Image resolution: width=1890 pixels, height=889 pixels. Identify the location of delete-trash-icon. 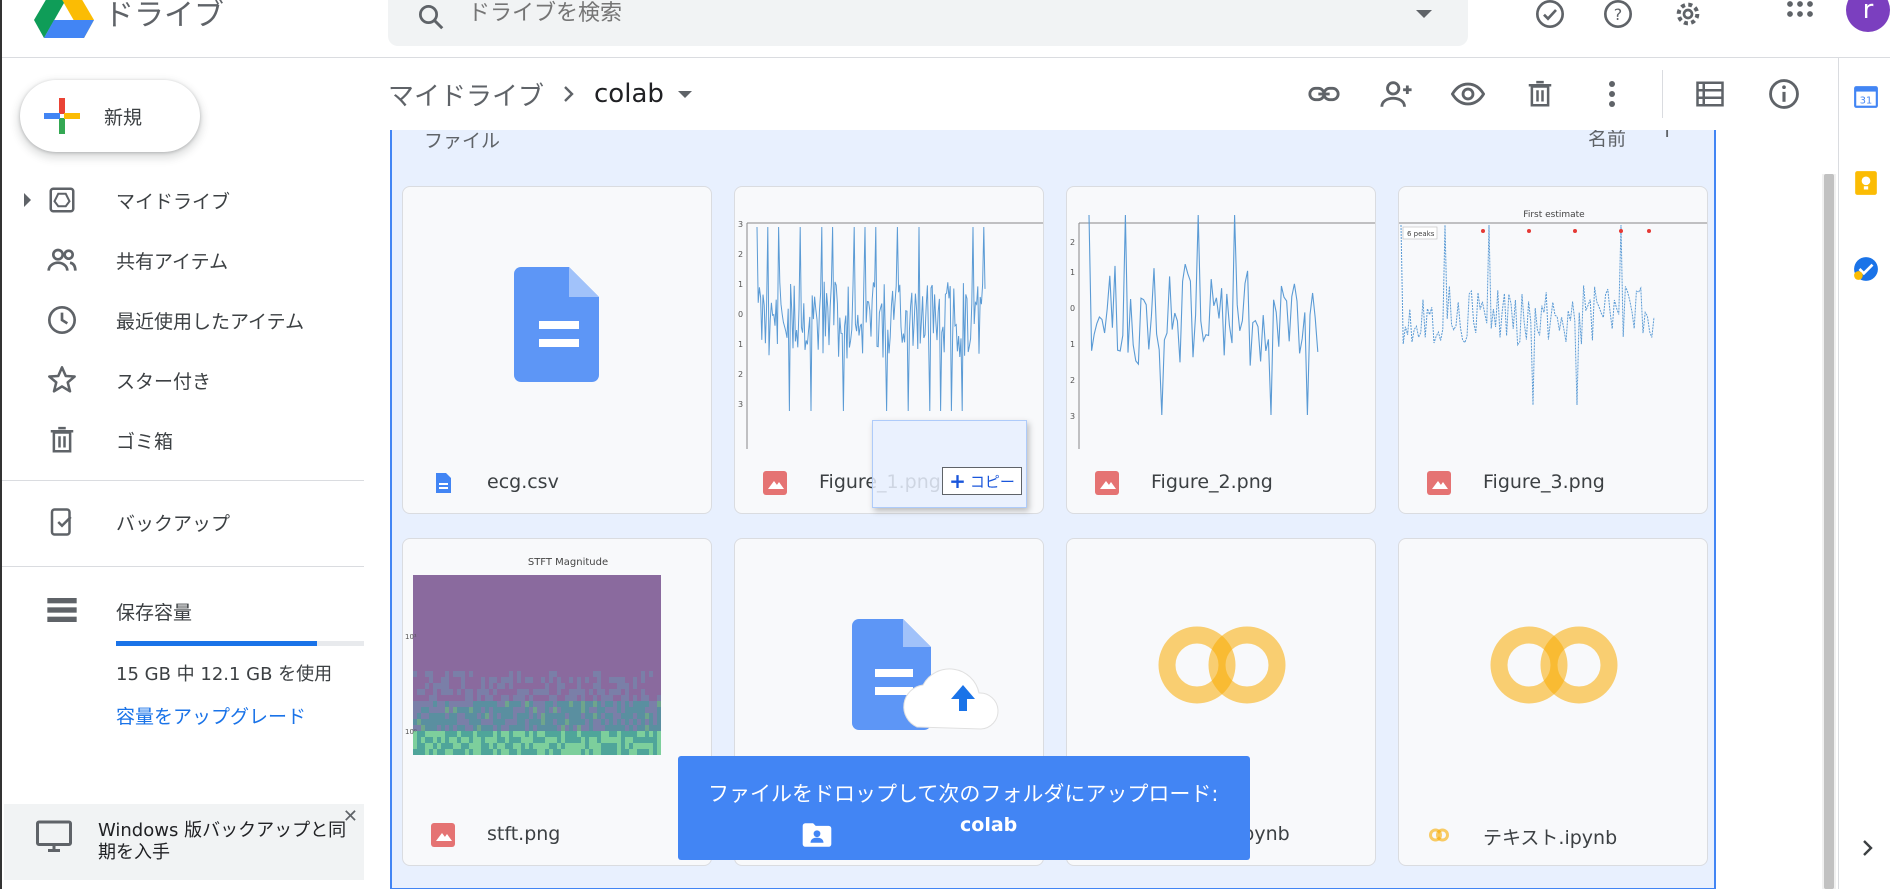
(1540, 94).